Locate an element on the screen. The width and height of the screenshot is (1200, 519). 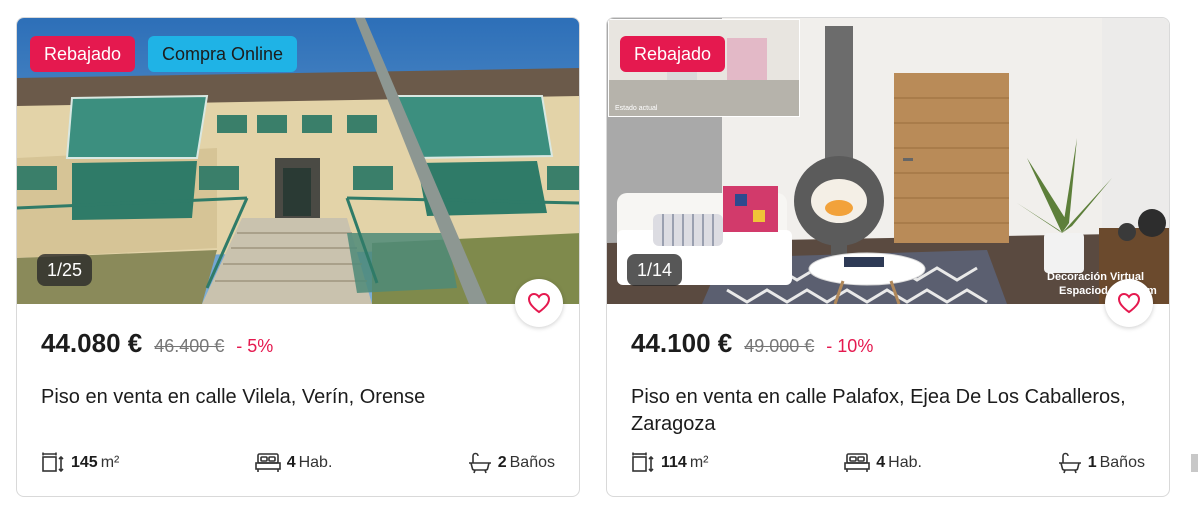
price: 44.100 € is located at coordinates (682, 343).